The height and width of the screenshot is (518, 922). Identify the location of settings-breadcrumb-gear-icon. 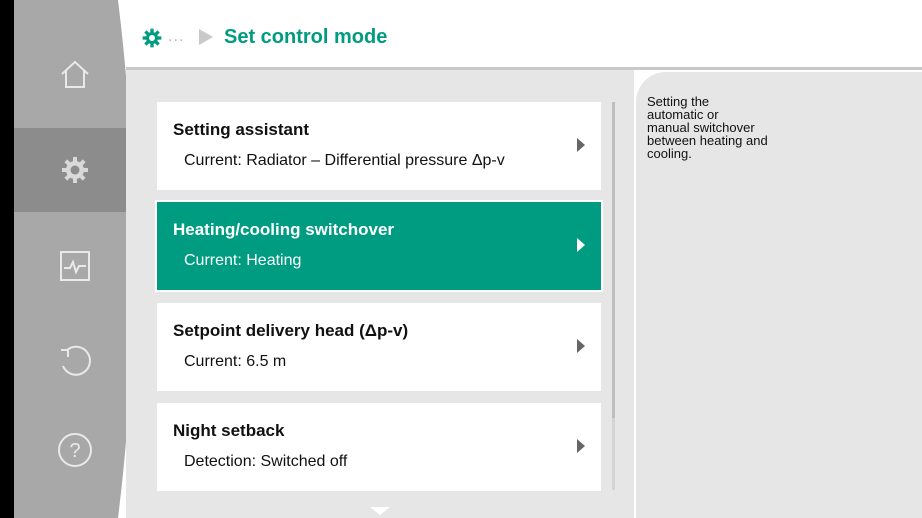
(152, 38).